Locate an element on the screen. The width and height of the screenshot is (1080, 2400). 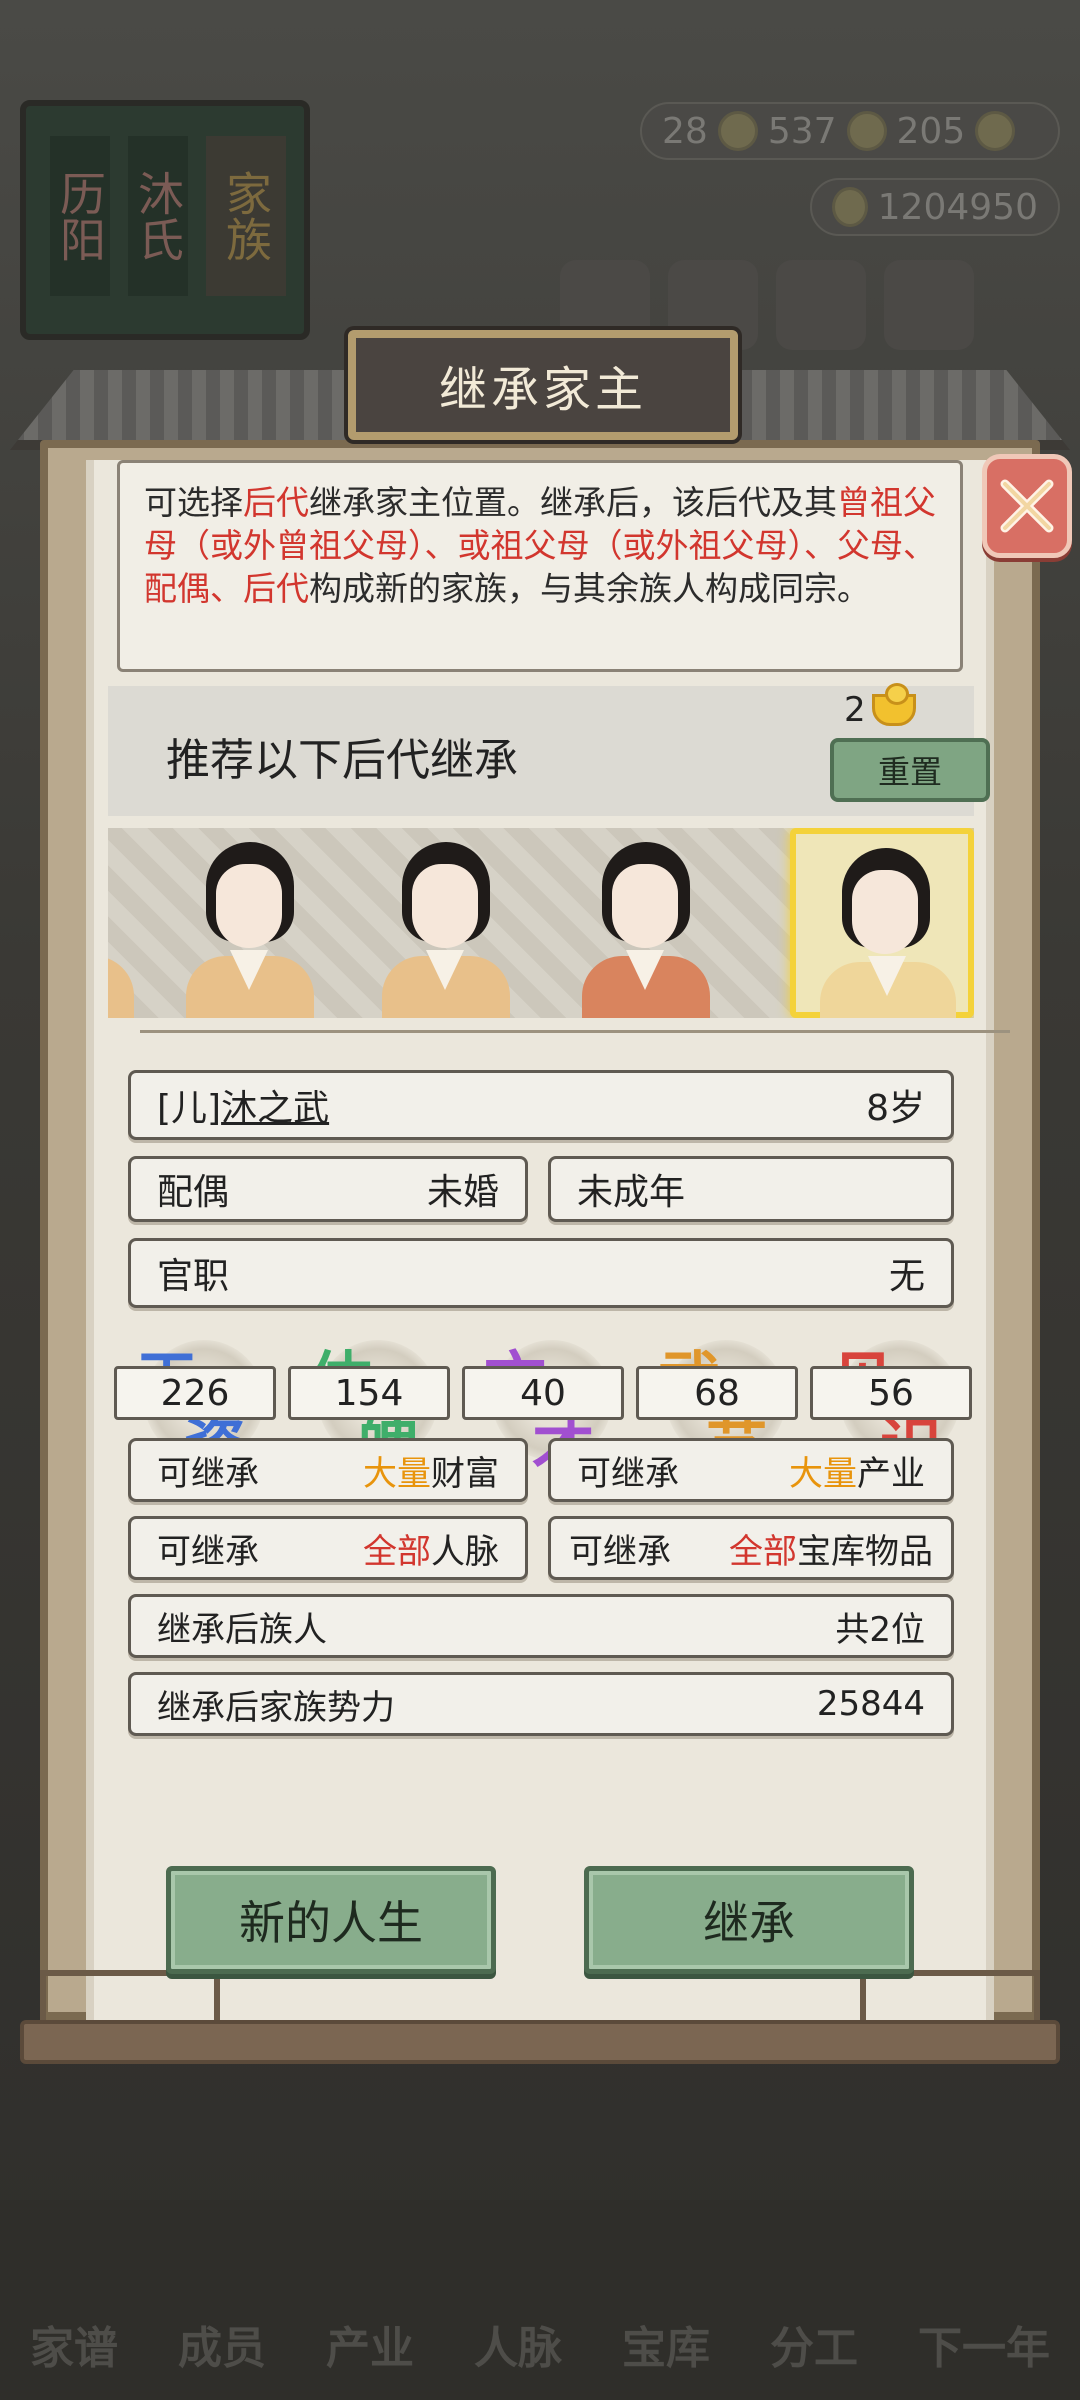
resource-2-value: 537 is located at coordinates (802, 131).